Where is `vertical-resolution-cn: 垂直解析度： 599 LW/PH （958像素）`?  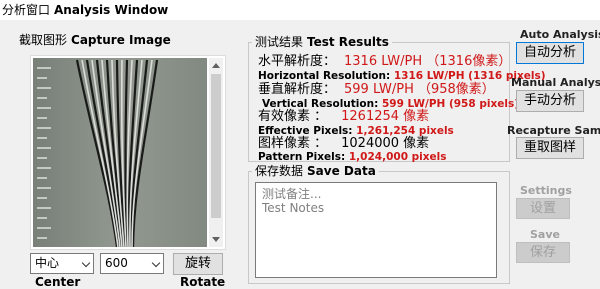 vertical-resolution-cn: 垂直解析度： 599 LW/PH （958像素） is located at coordinates (376, 90).